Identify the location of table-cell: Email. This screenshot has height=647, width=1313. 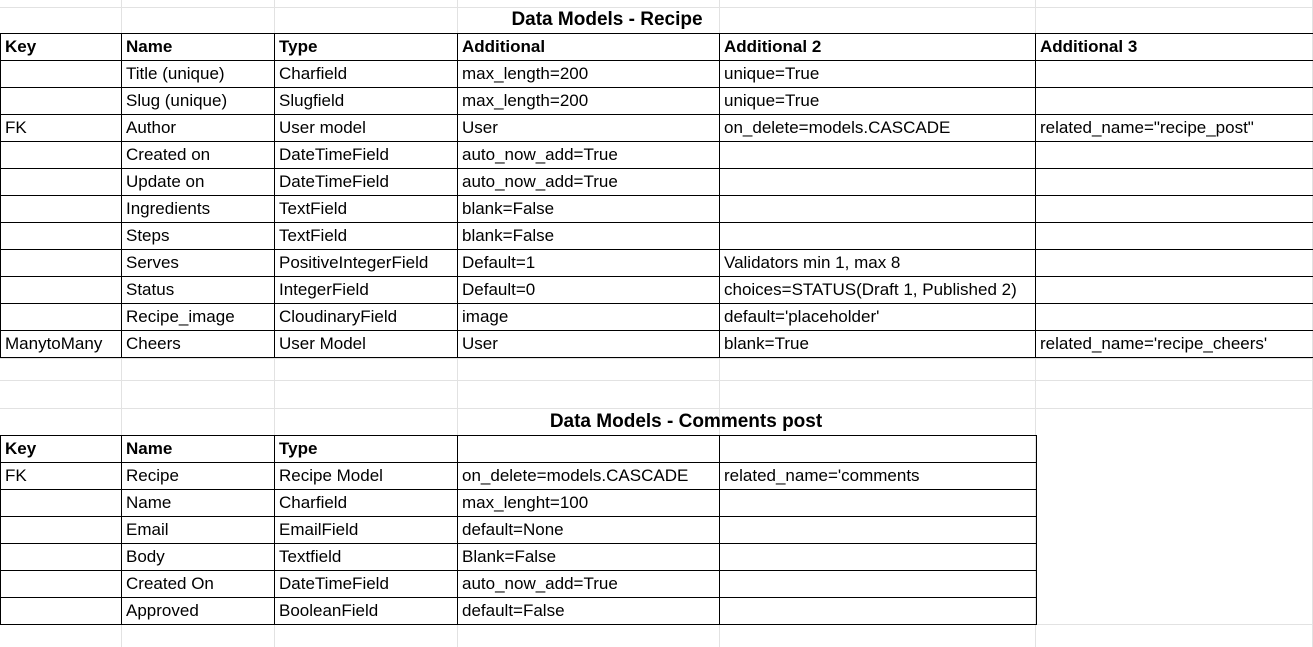
(198, 530).